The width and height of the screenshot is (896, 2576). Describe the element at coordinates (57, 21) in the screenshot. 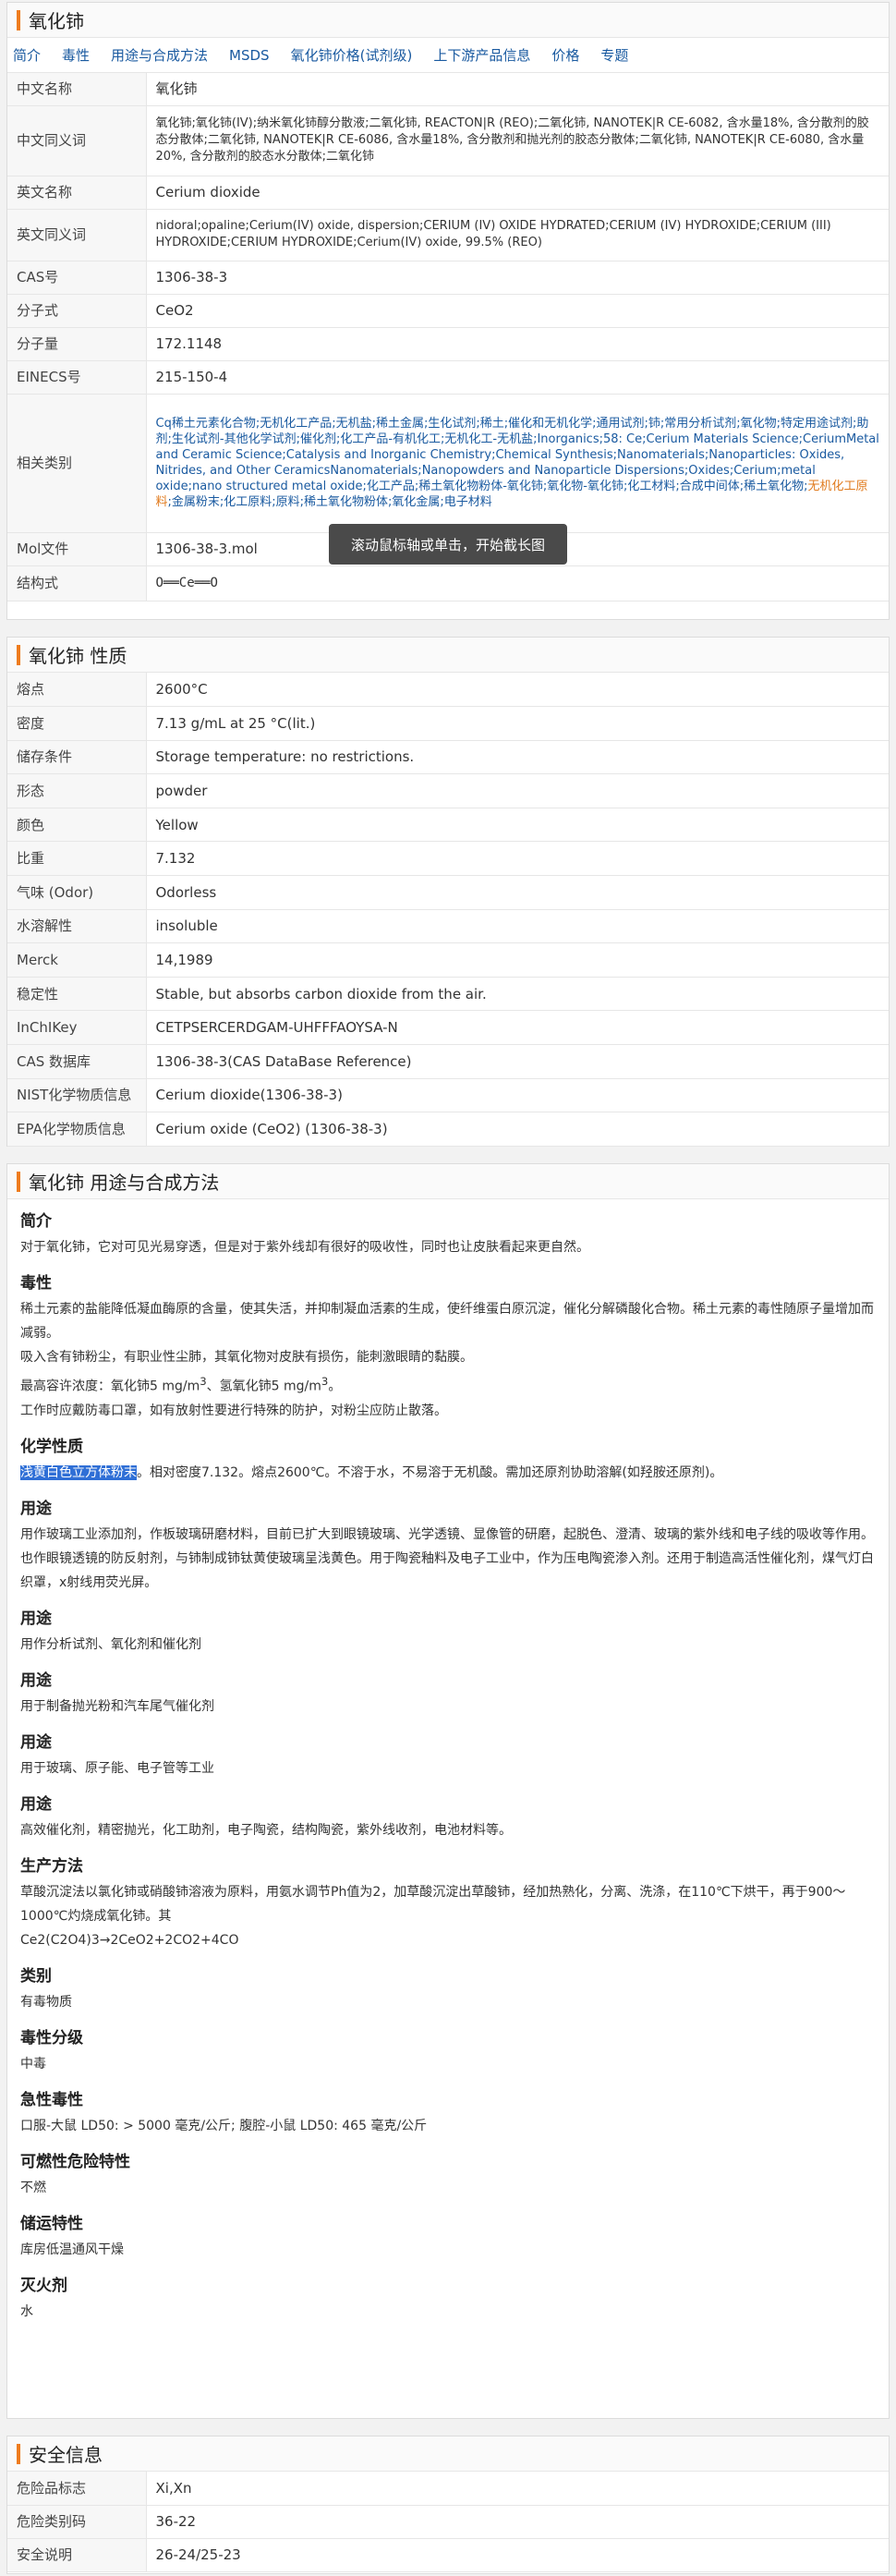

I see `section-title: 氧化铈` at that location.